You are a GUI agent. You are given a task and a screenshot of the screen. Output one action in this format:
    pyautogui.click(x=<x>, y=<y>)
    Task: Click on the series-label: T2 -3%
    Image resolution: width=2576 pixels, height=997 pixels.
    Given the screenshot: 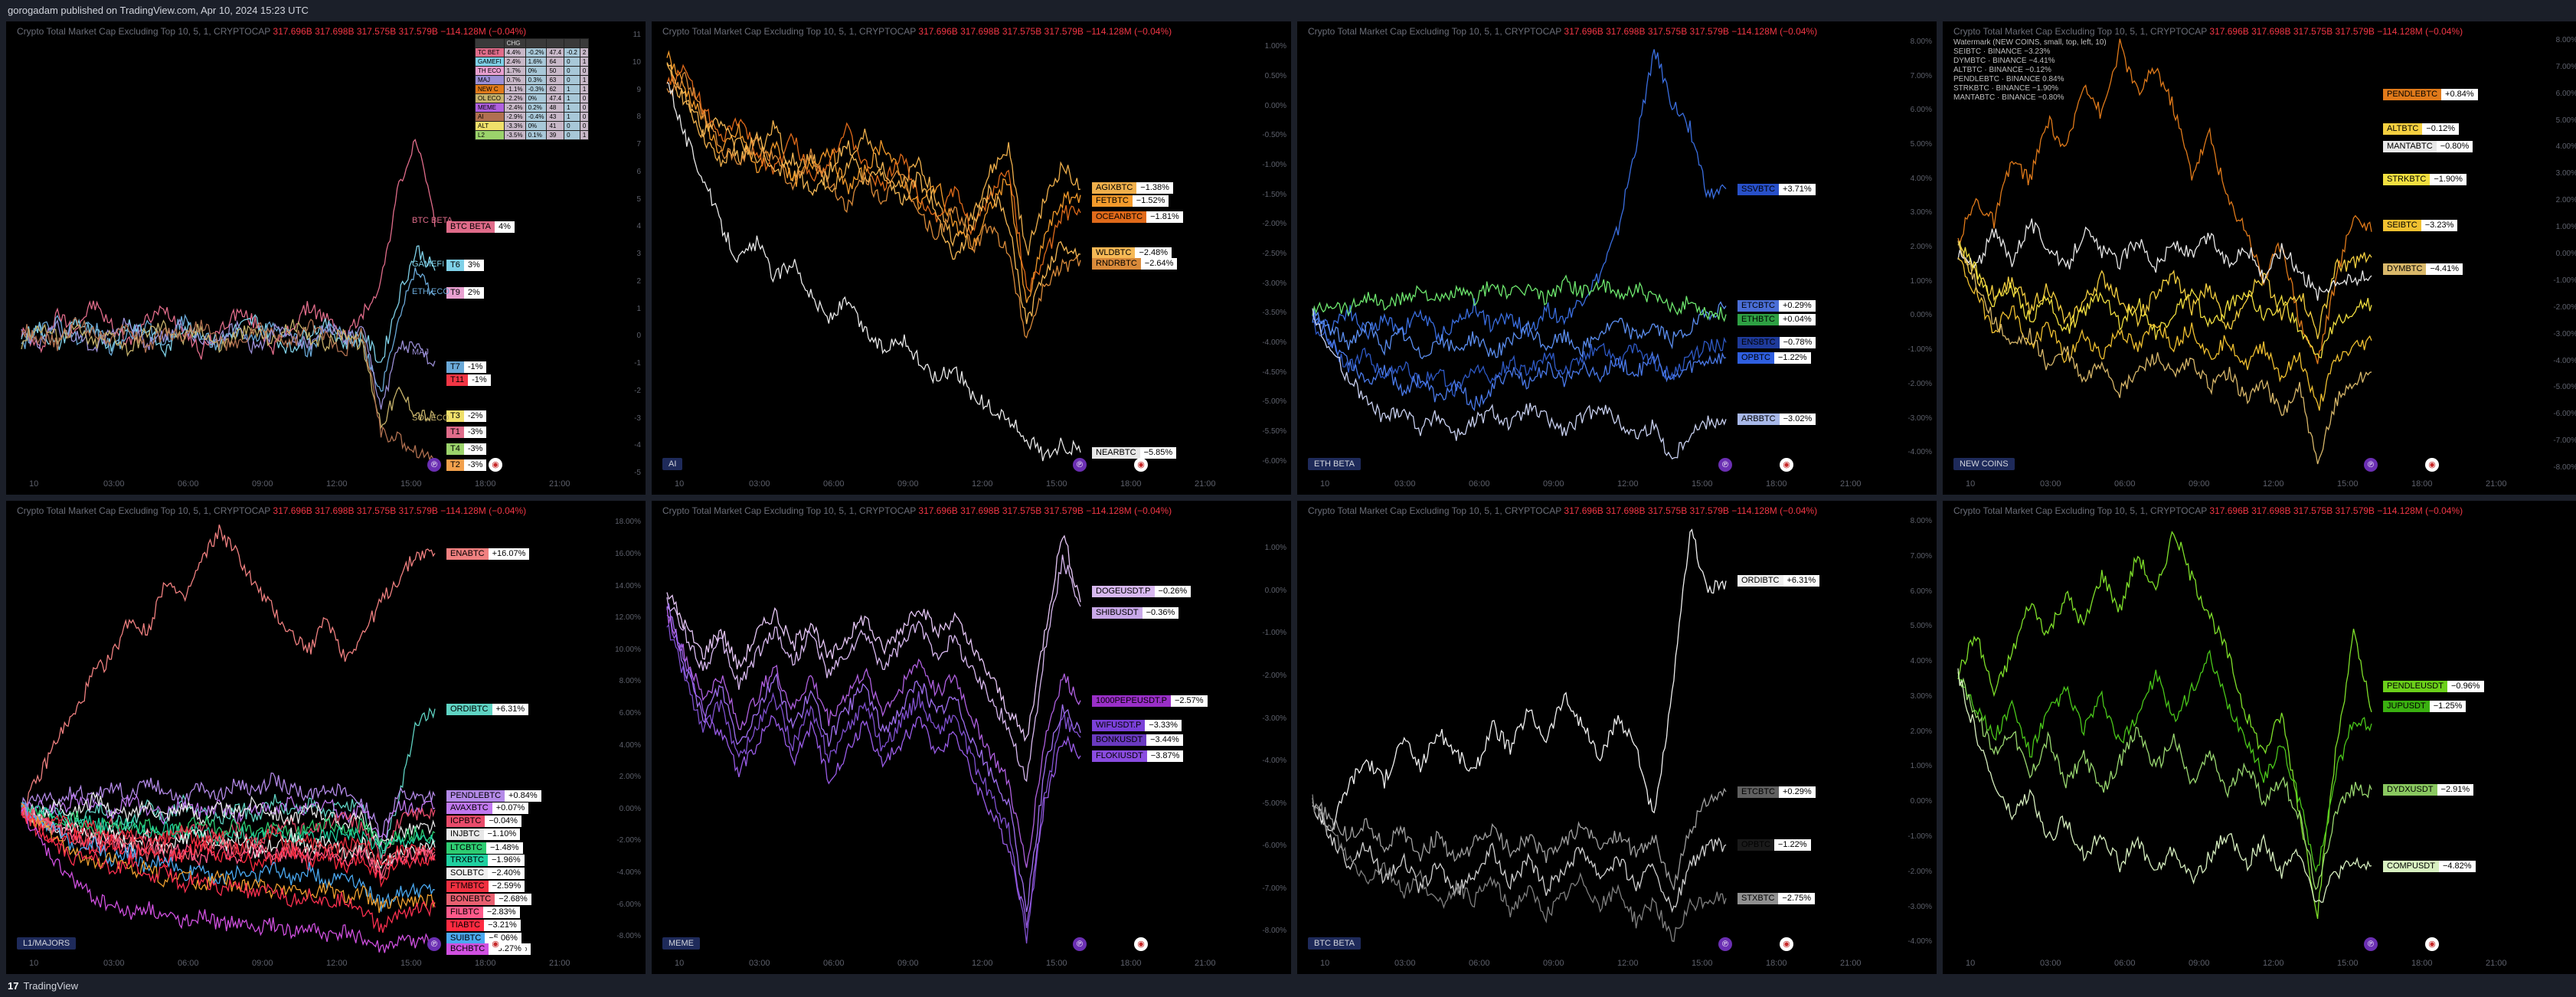 What is the action you would take?
    pyautogui.click(x=466, y=466)
    